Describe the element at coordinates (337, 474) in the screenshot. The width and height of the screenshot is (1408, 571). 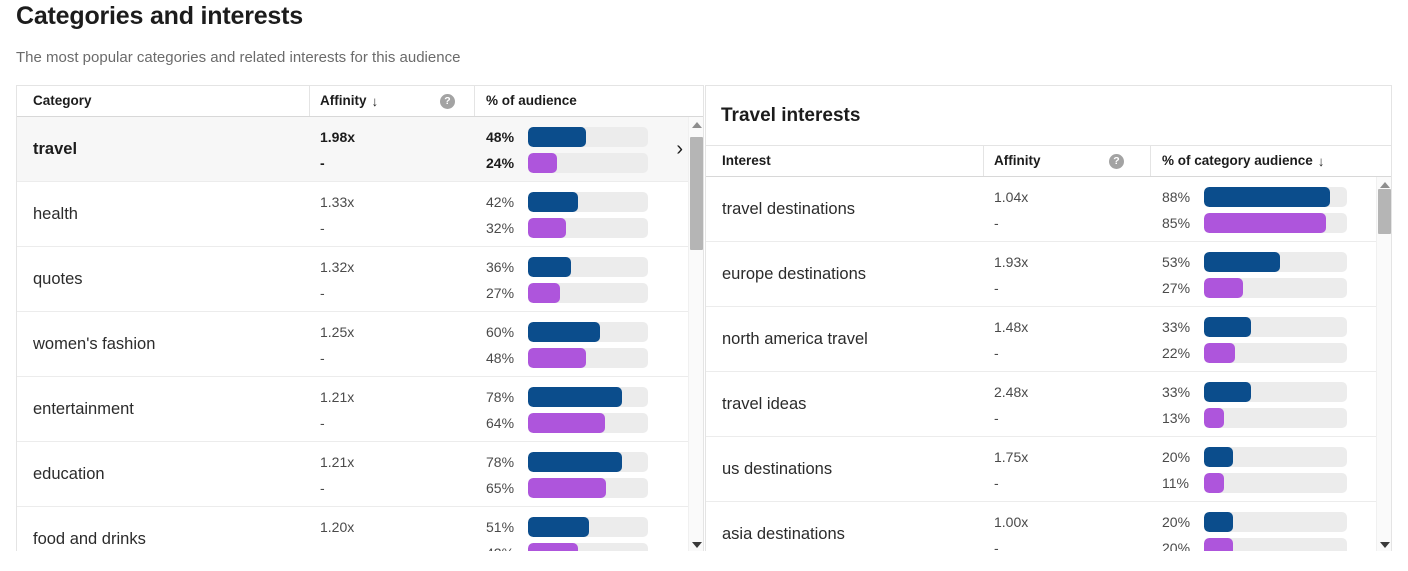
I see `affinity-cell: 1.21x -` at that location.